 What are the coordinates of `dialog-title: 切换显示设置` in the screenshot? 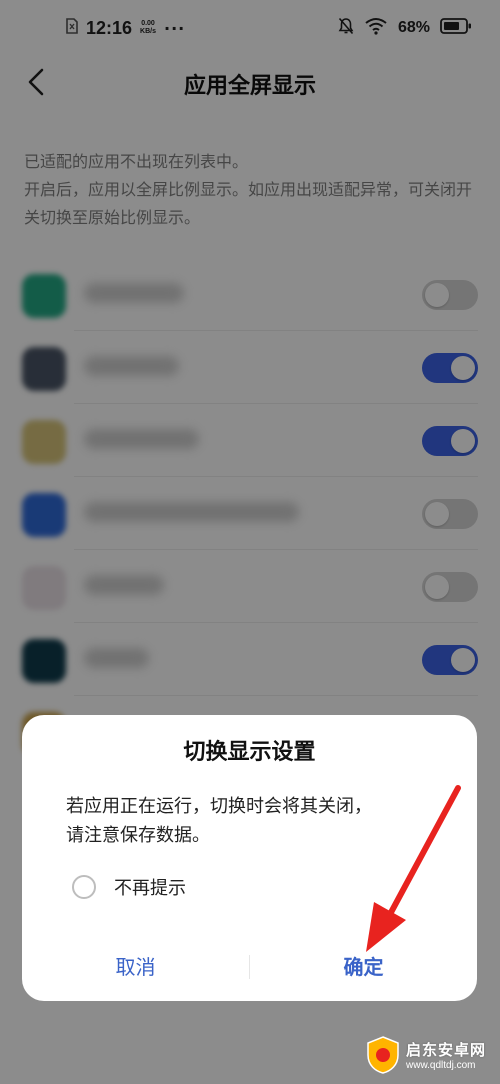 It's located at (249, 752).